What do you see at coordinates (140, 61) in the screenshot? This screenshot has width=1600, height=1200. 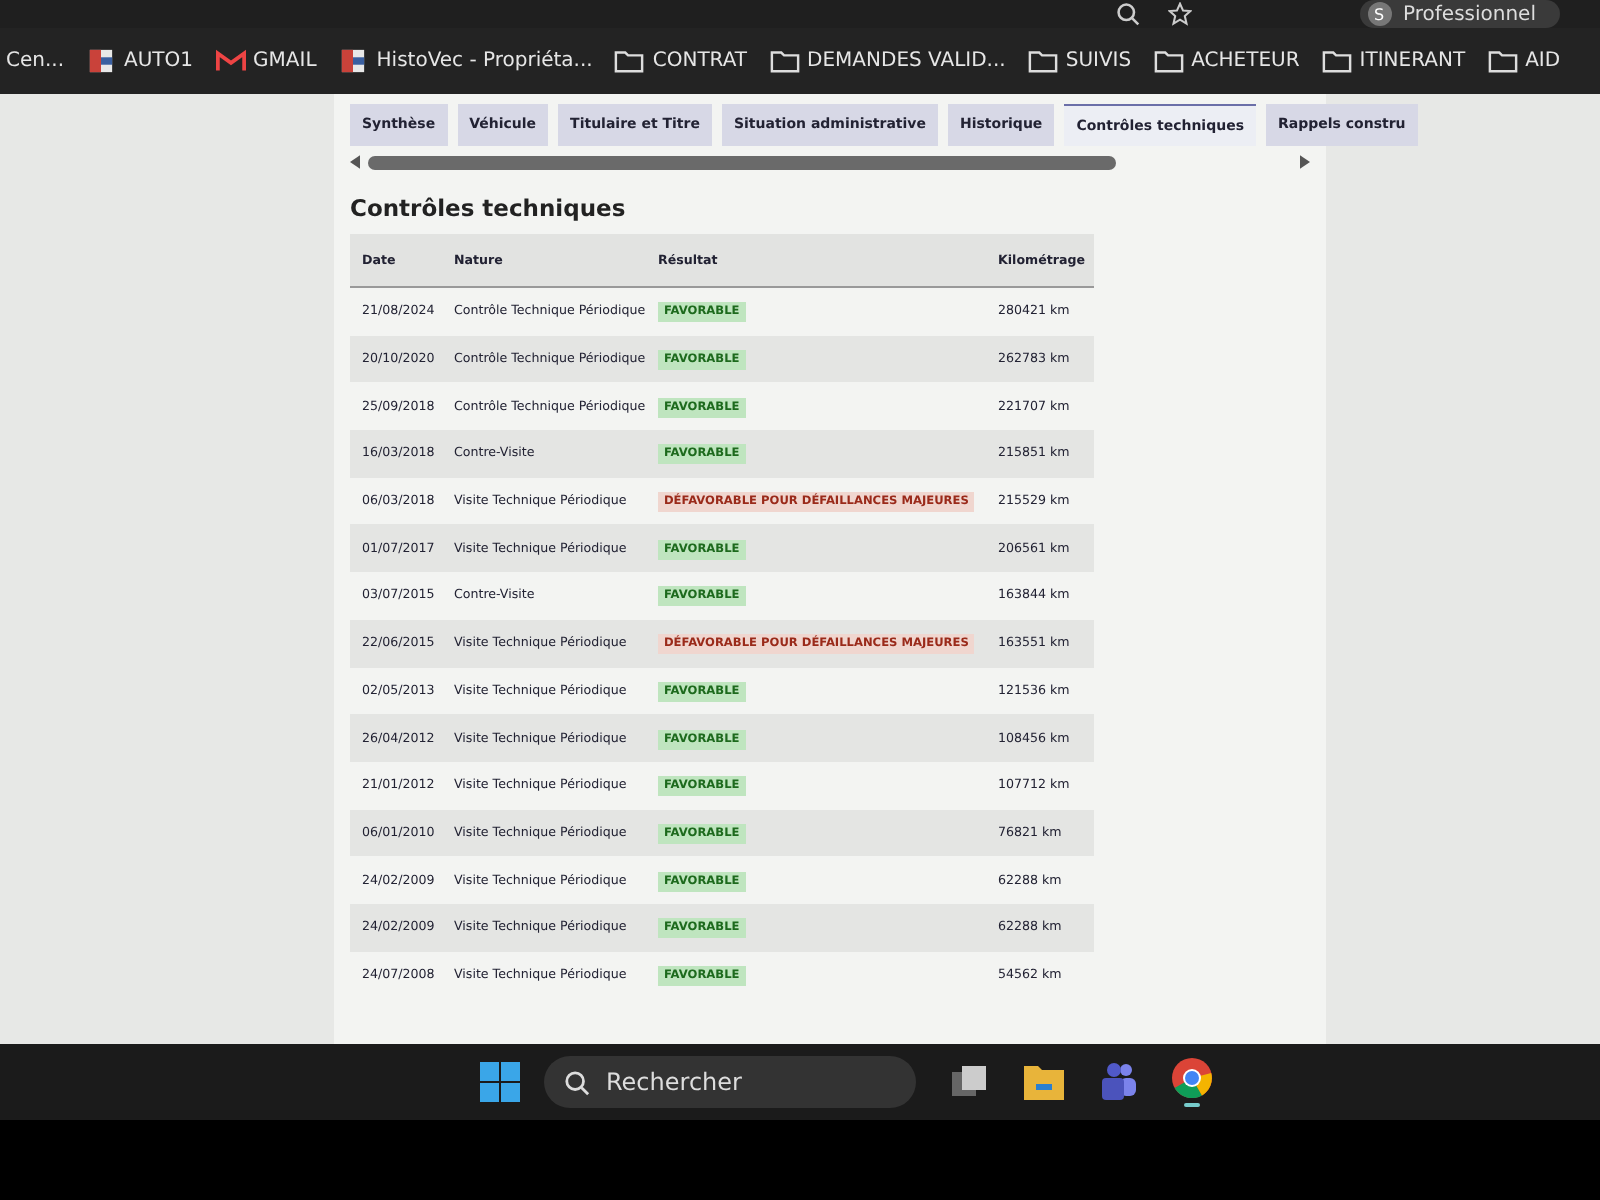 I see `bookmark: AUTO1` at bounding box center [140, 61].